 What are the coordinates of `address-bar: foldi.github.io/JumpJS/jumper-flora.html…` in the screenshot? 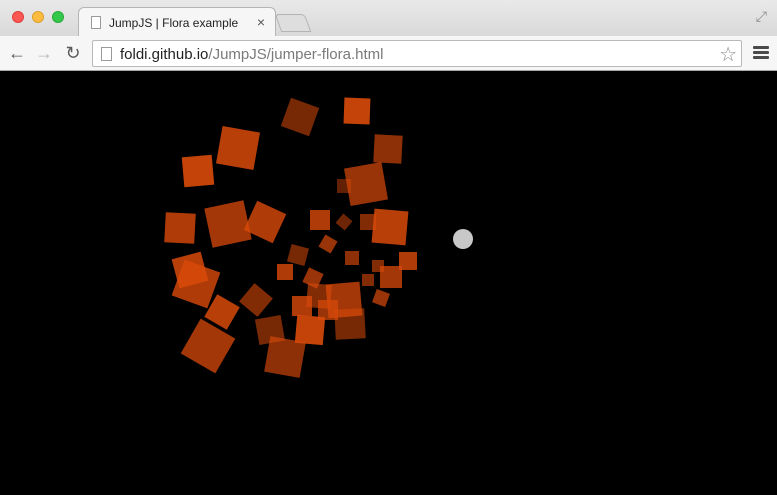 It's located at (417, 53).